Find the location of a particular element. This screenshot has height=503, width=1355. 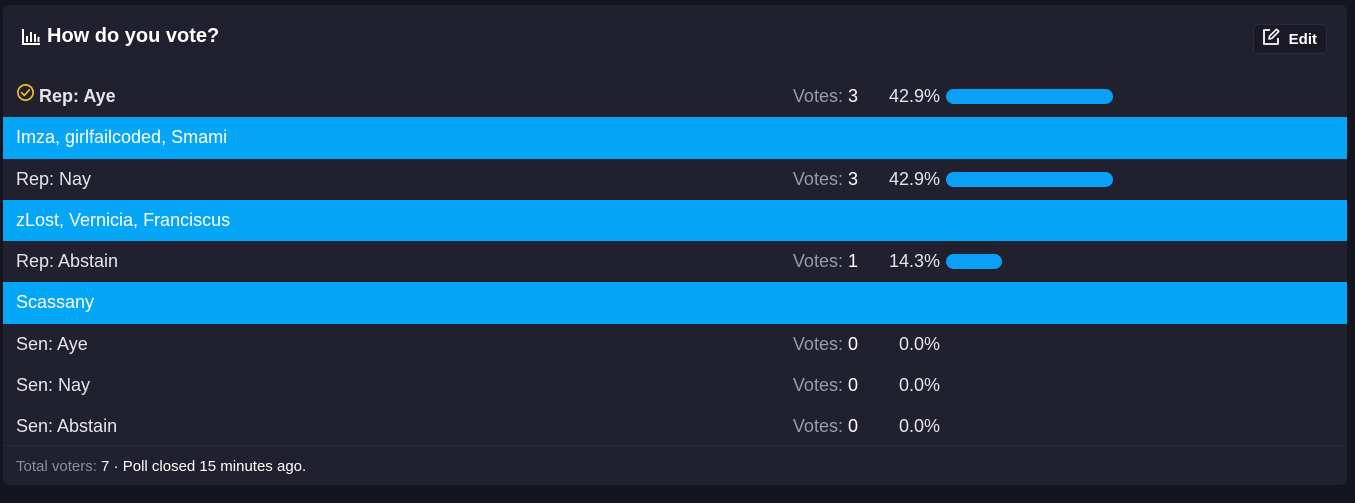

edit-button-label: Edit is located at coordinates (1302, 39).